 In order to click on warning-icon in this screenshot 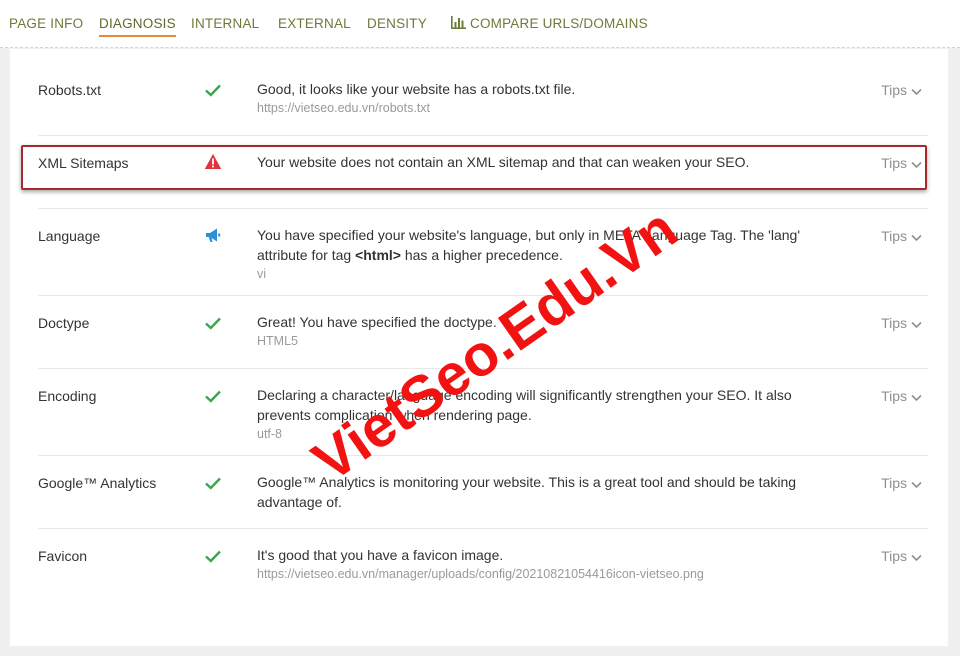, I will do `click(213, 162)`.